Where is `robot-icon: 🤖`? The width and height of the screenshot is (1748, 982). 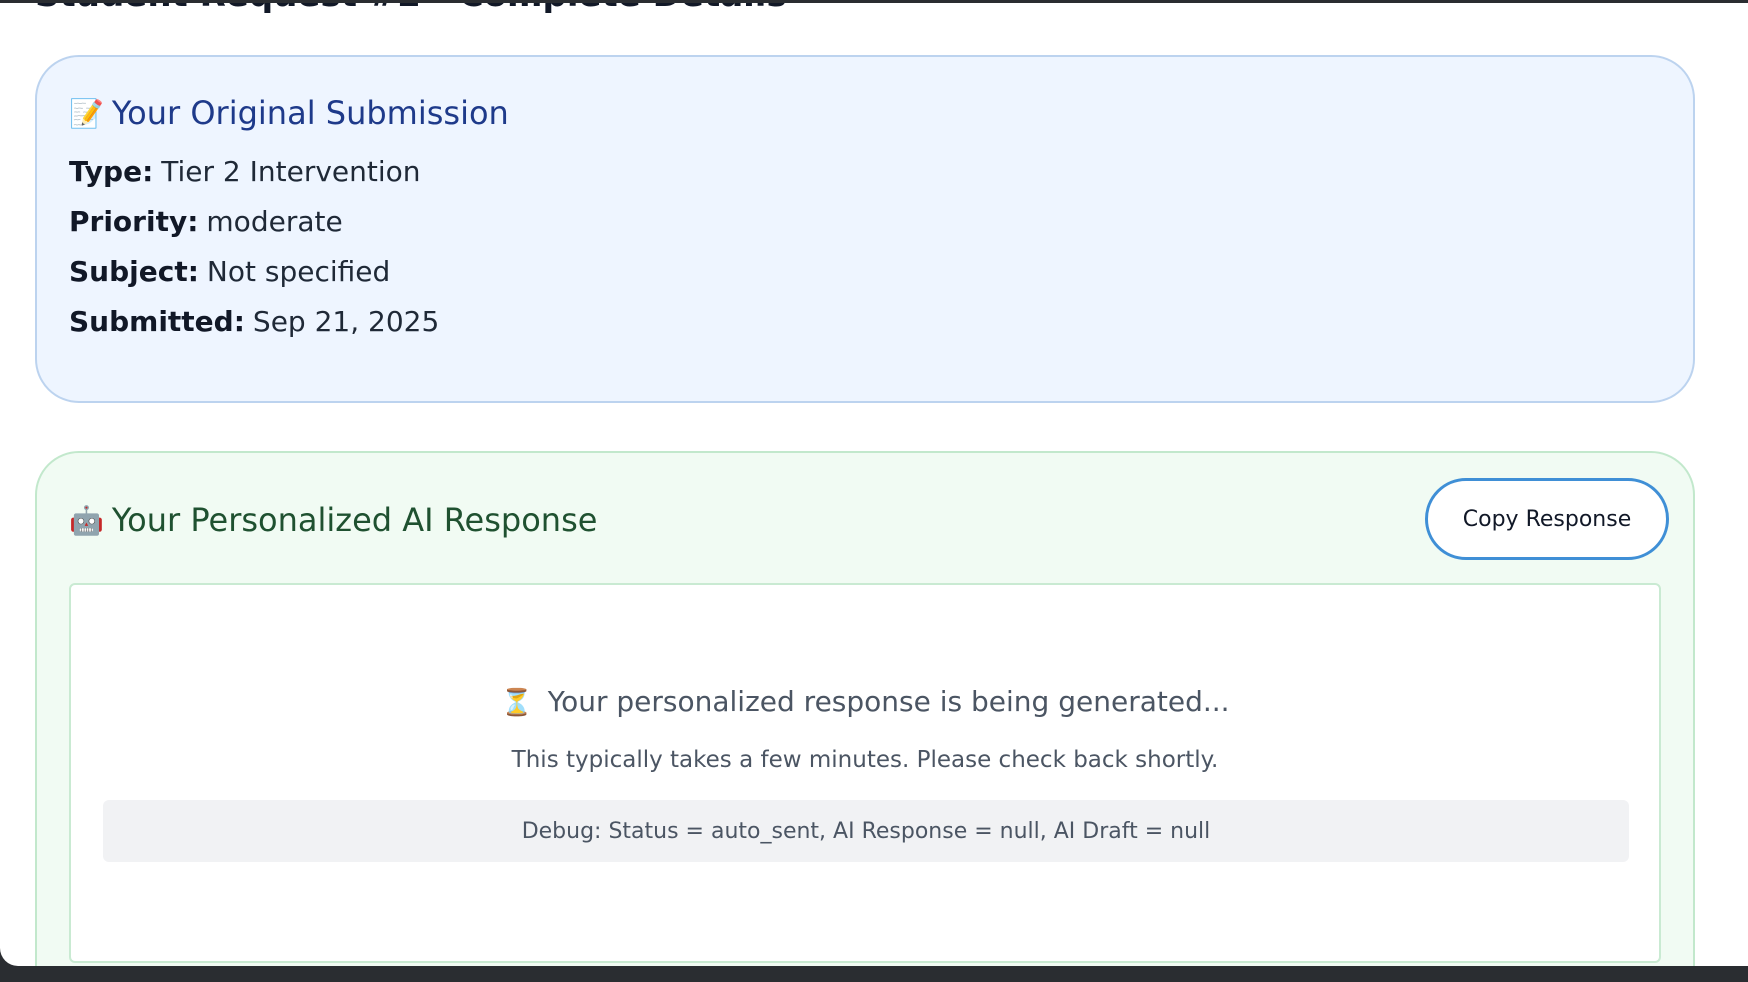
robot-icon: 🤖 is located at coordinates (86, 520).